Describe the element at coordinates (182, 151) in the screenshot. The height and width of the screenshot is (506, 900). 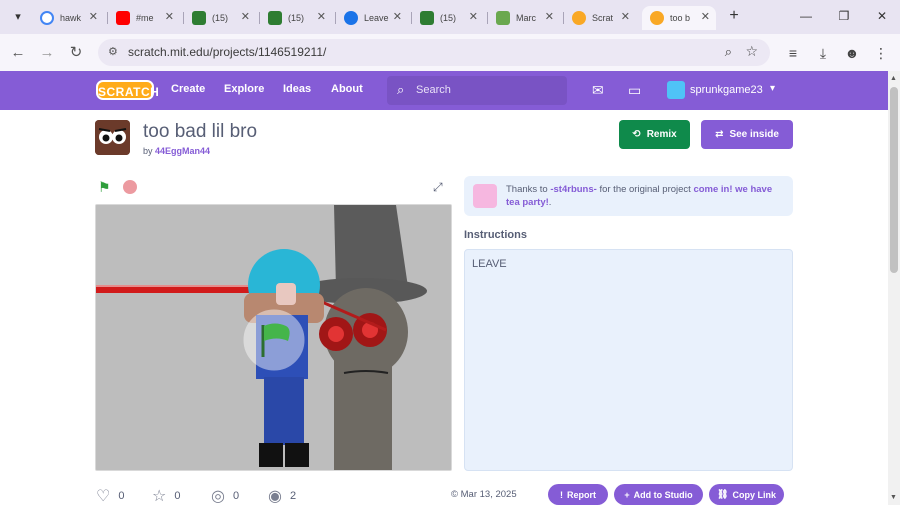
I see `author-link: 44EggMan44` at that location.